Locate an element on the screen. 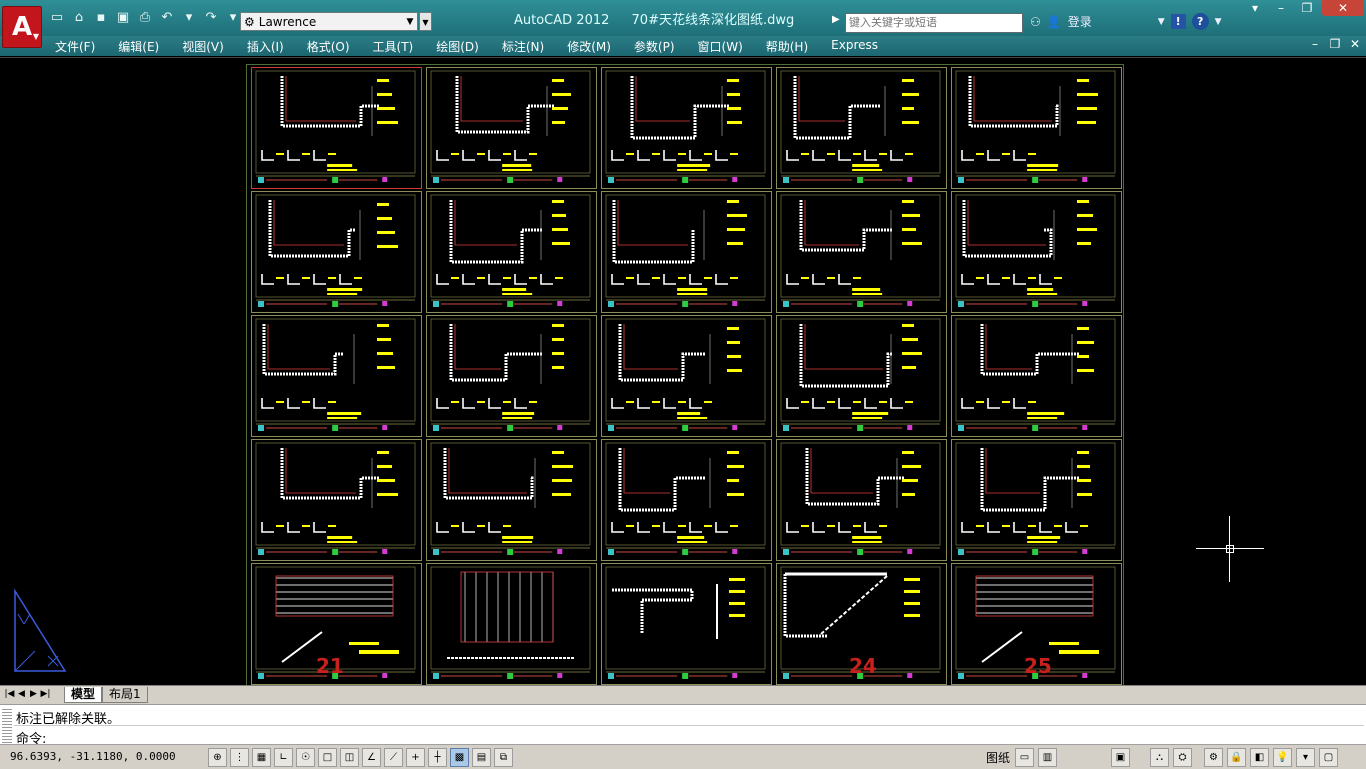 Image resolution: width=1366 pixels, height=769 pixels. communication-center-icon: ! is located at coordinates (1178, 21).